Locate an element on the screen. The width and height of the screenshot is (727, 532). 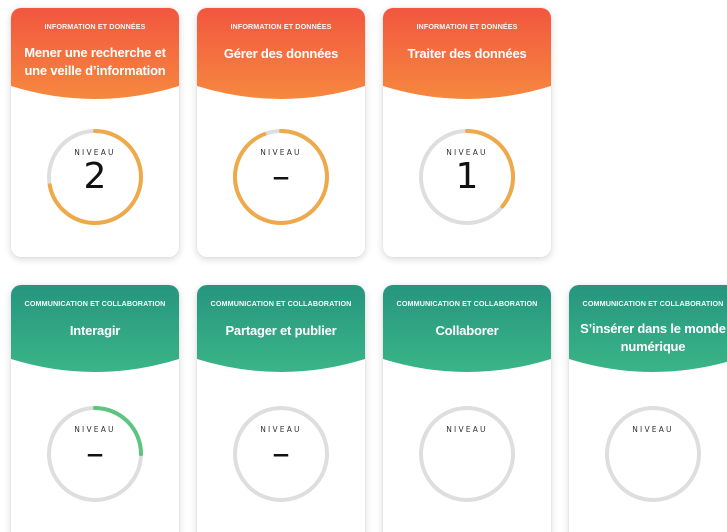
card-header: INFORMATION ET DONNÉES Gérer des données is located at coordinates (281, 54).